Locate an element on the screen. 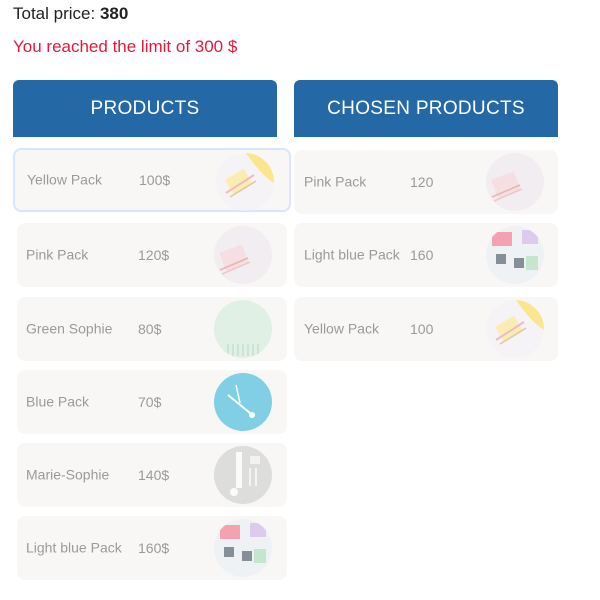 This screenshot has height=600, width=600. product-card-blue-pack: Blue Pack 70$ is located at coordinates (152, 402).